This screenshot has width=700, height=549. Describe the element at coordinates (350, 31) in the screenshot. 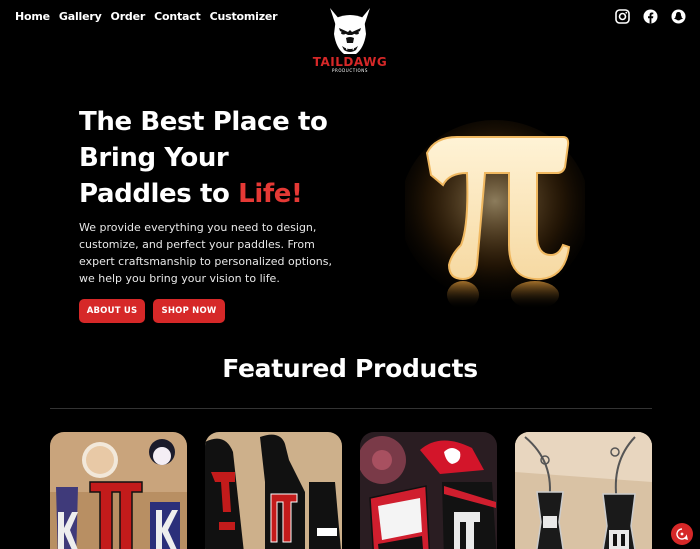

I see `pitbull-logo-icon` at that location.